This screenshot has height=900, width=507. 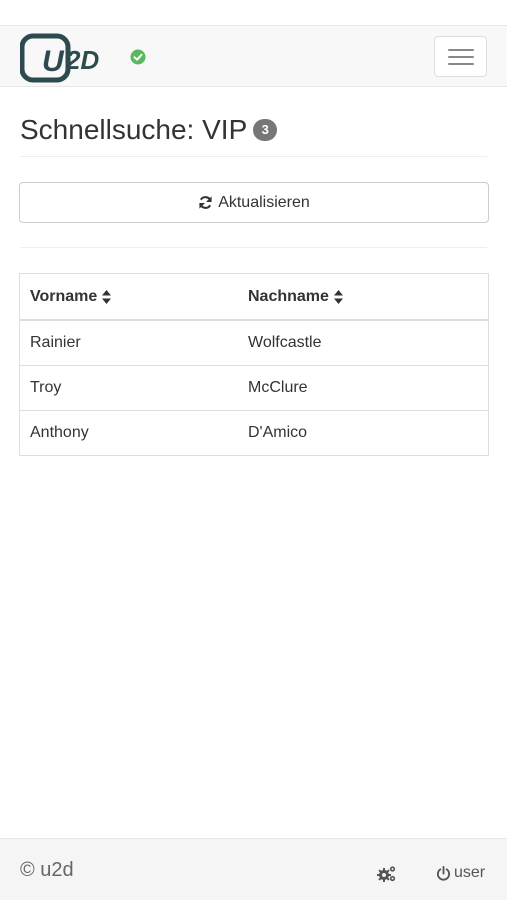 What do you see at coordinates (443, 872) in the screenshot?
I see `power-icon` at bounding box center [443, 872].